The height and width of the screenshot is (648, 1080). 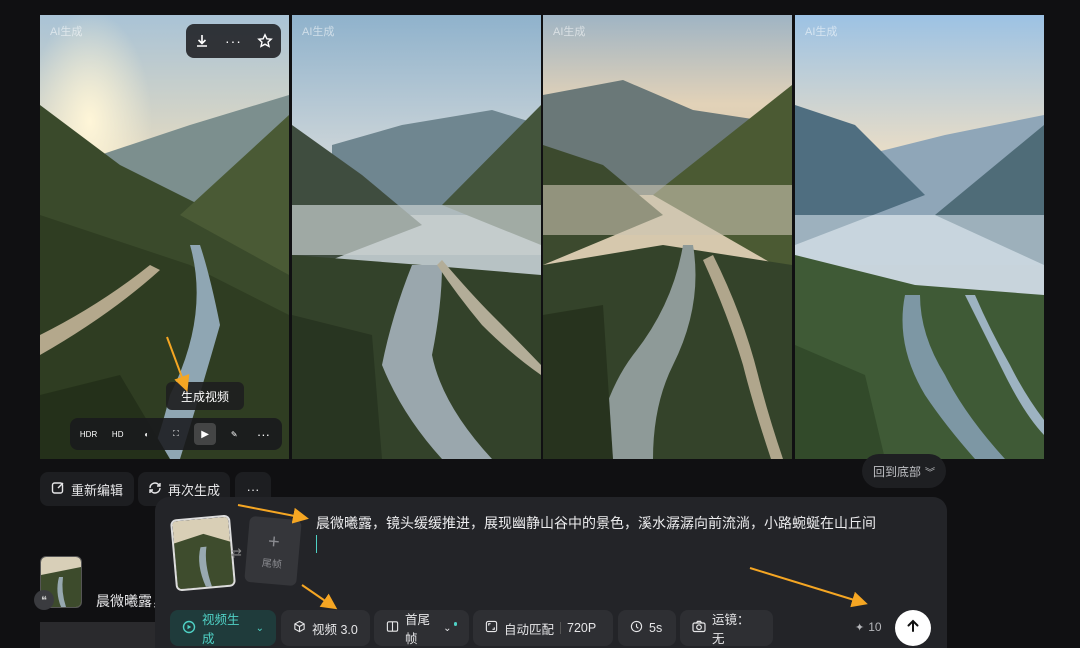 I want to click on aspect-resolution-select: 自动匹配 720P, so click(x=543, y=628).